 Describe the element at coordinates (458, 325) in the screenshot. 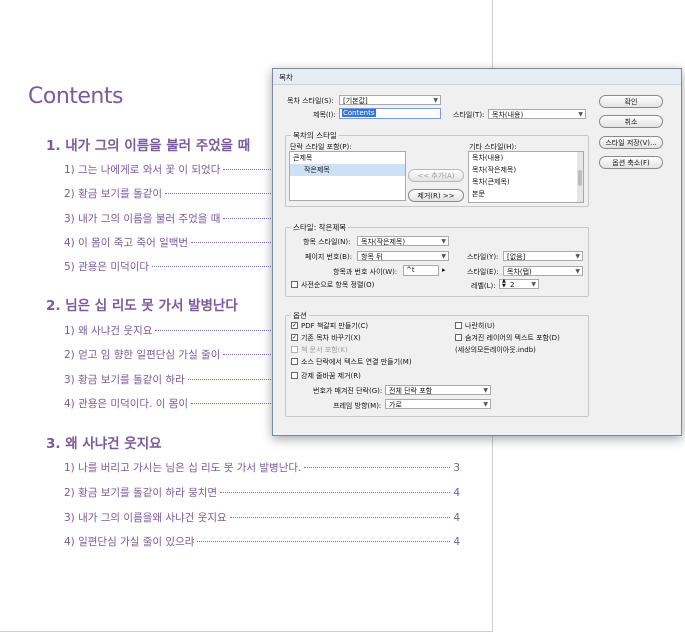

I see `run-in-checkbox` at that location.